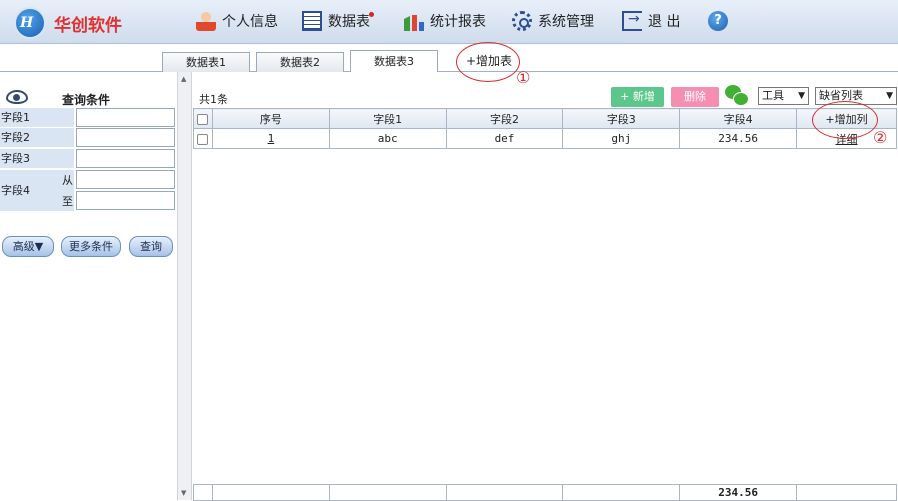  Describe the element at coordinates (738, 118) in the screenshot. I see `column-header-field4: 字段4` at that location.